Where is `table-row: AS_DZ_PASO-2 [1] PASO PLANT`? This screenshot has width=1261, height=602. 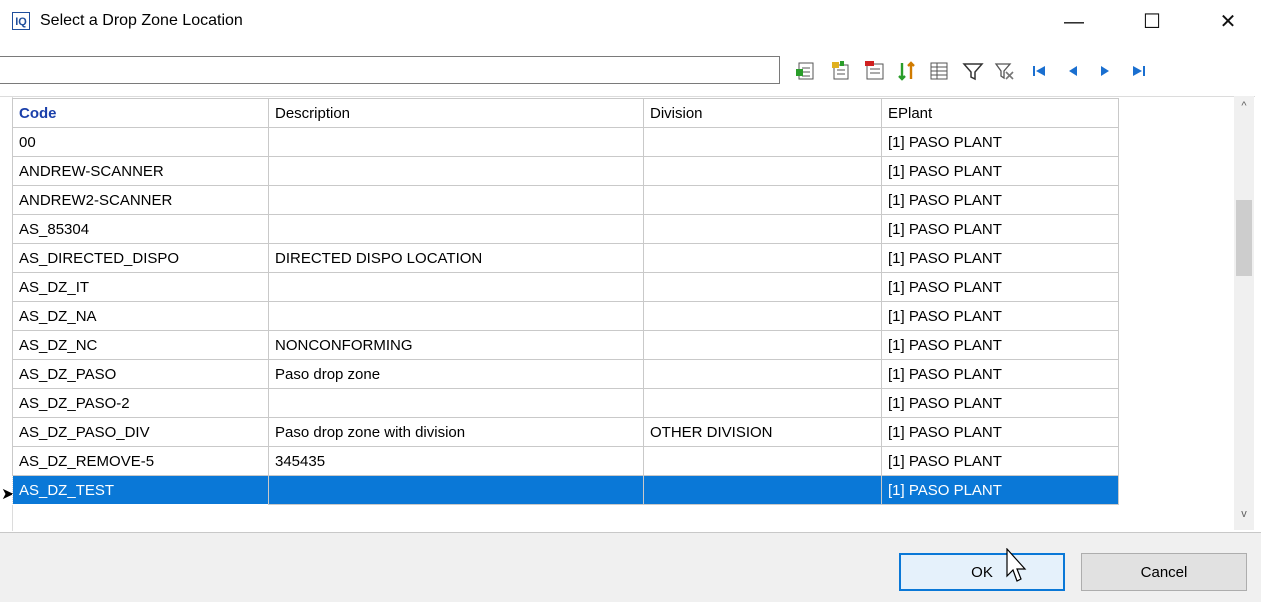 table-row: AS_DZ_PASO-2 [1] PASO PLANT is located at coordinates (565, 403).